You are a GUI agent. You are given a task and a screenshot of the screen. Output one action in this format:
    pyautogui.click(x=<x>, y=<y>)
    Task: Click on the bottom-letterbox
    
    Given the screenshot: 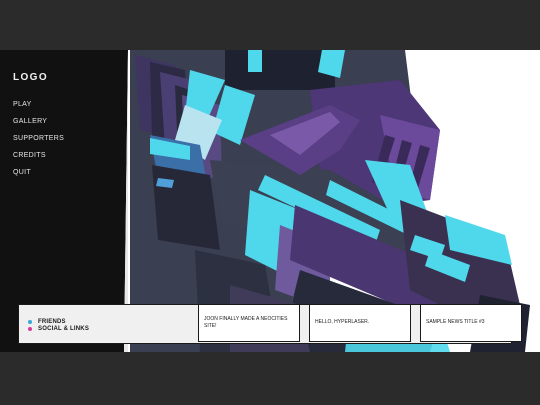 What is the action you would take?
    pyautogui.click(x=270, y=378)
    